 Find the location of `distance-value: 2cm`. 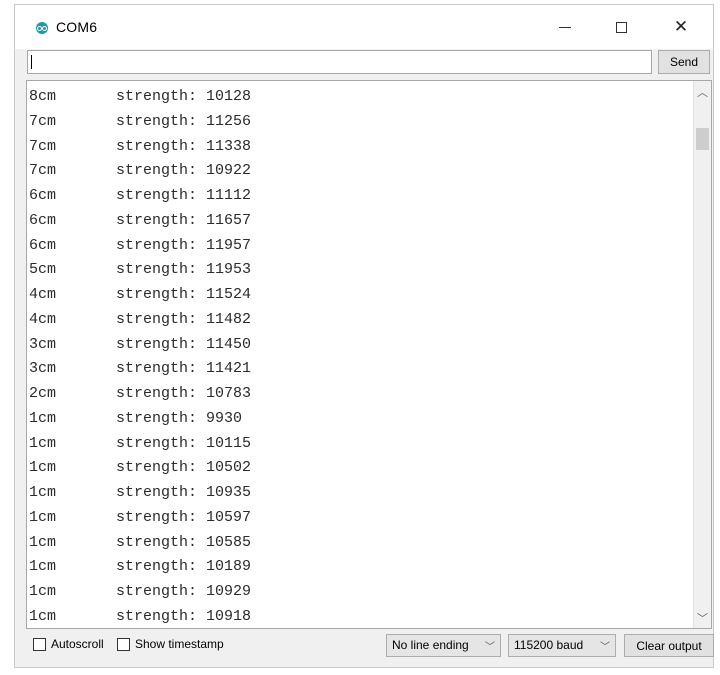

distance-value: 2cm is located at coordinates (43, 393).